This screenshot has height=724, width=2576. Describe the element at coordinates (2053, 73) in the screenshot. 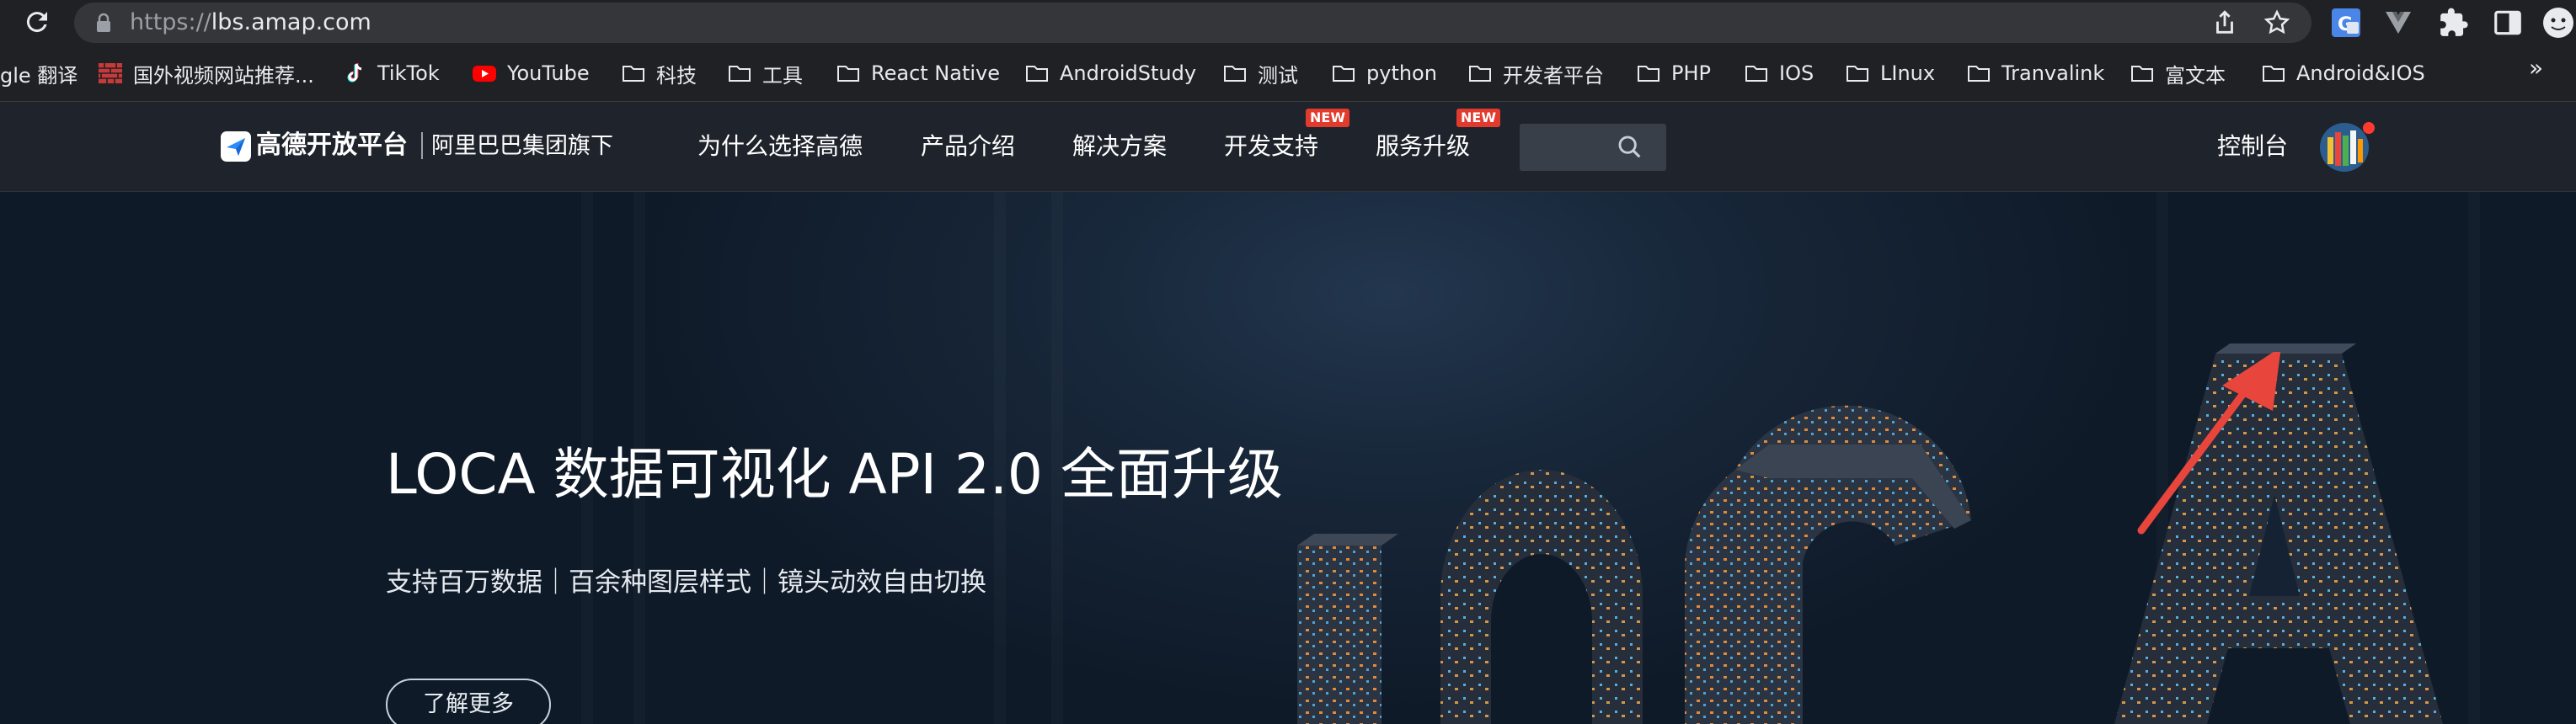

I see `bookmark-label: Tranvalink` at that location.